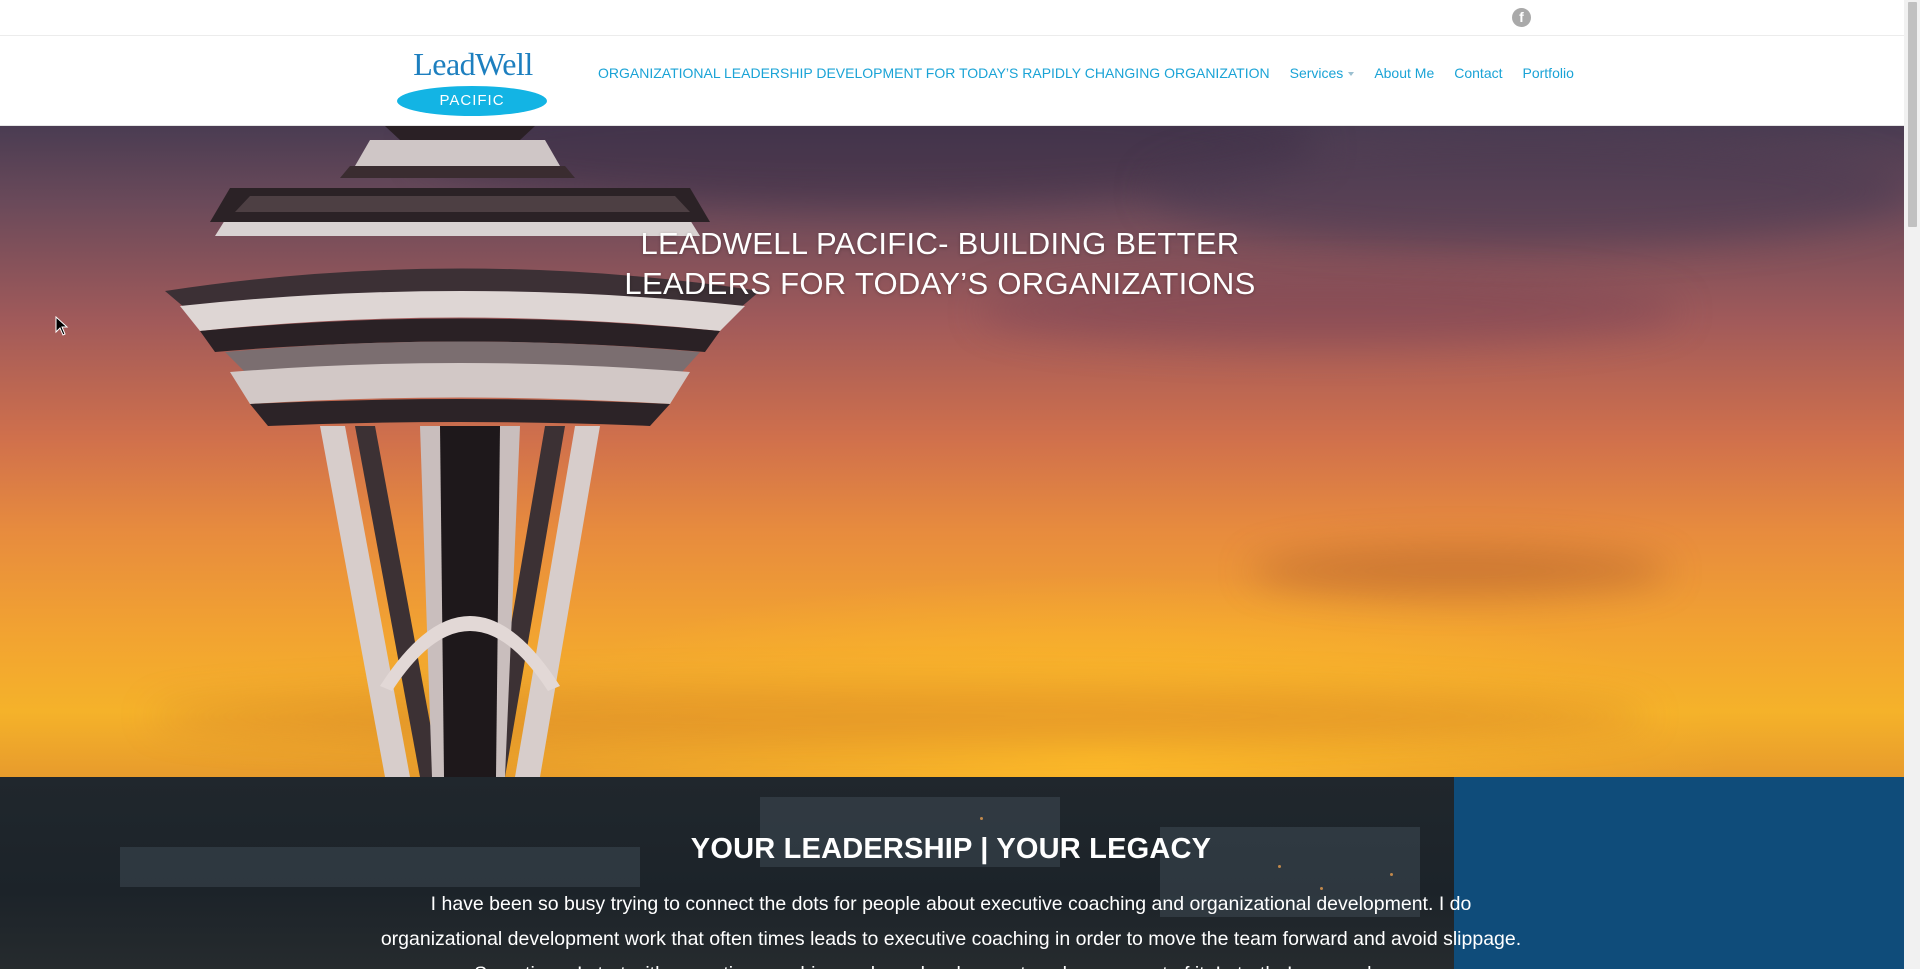 This screenshot has width=1920, height=969. I want to click on top-utility-bar: f, so click(952, 18).